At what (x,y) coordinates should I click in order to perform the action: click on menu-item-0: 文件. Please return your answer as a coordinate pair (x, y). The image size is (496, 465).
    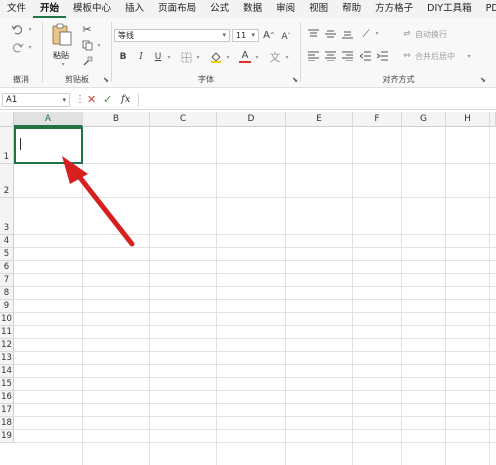
    Looking at the image, I should click on (16, 9).